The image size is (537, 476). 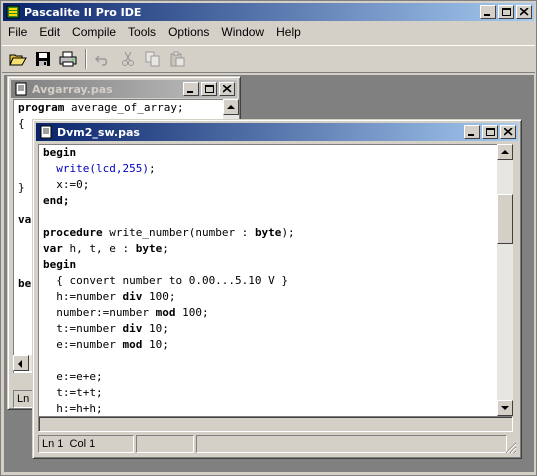 What do you see at coordinates (83, 12) in the screenshot?
I see `app-title: Pascalite II Pro IDE` at bounding box center [83, 12].